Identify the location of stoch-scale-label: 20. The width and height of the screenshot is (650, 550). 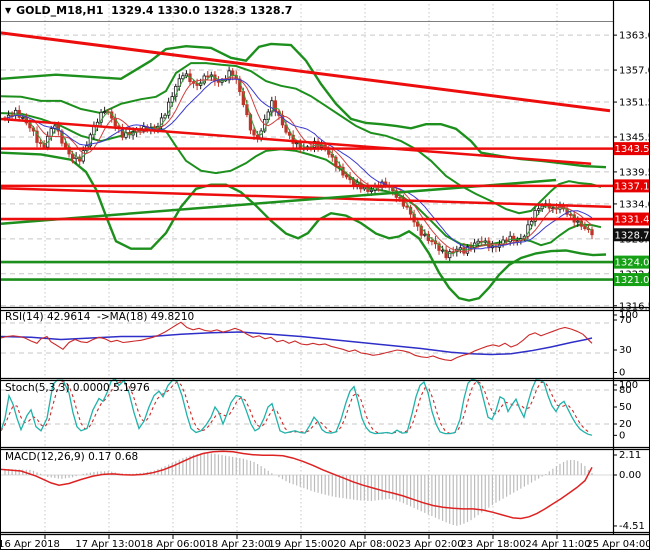
(625, 424).